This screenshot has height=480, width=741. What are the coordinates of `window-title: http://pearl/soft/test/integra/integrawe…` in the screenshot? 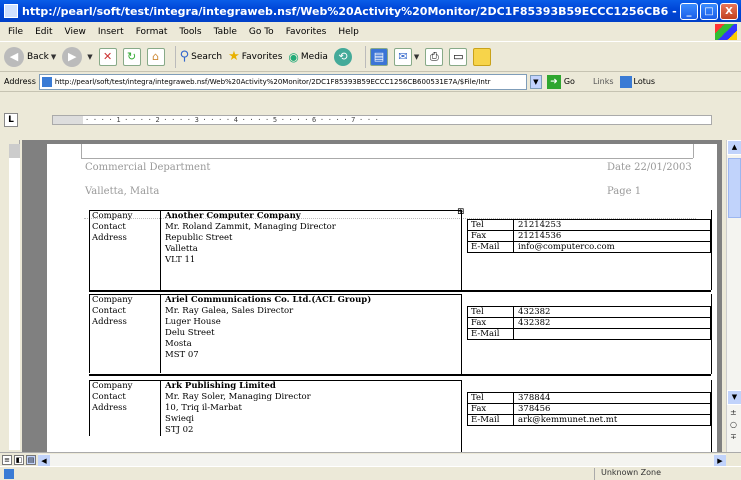 It's located at (351, 11).